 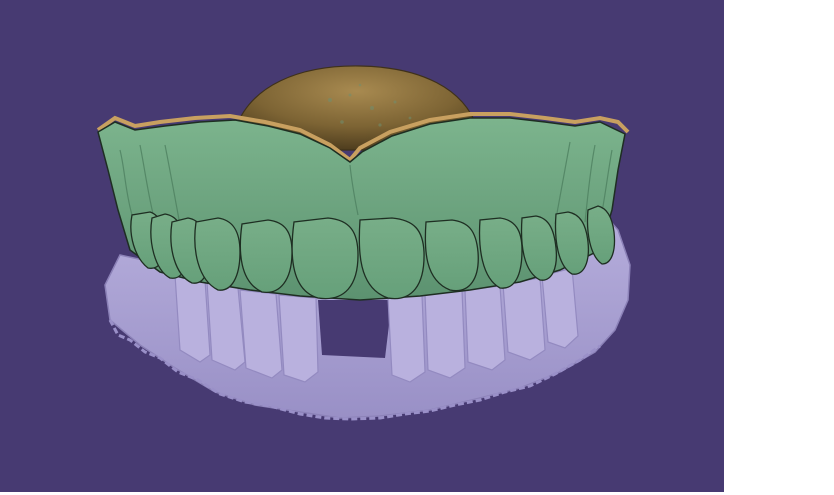 What do you see at coordinates (779, 247) in the screenshot?
I see `side-panel` at bounding box center [779, 247].